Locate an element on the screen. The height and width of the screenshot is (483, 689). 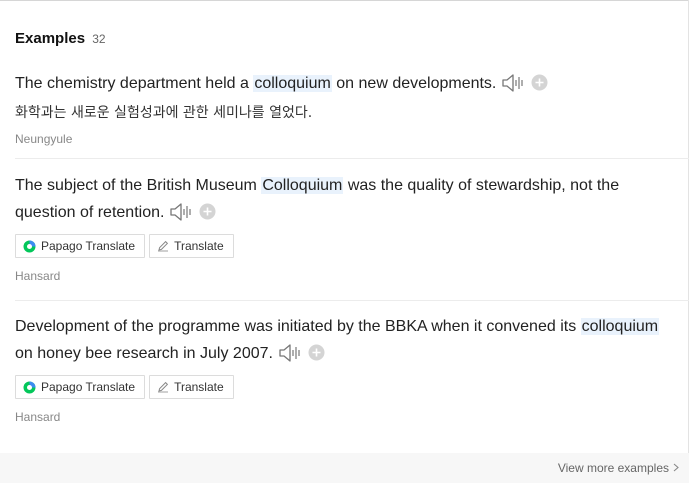
sentence-text: The chemistry department held a is located at coordinates (134, 83).